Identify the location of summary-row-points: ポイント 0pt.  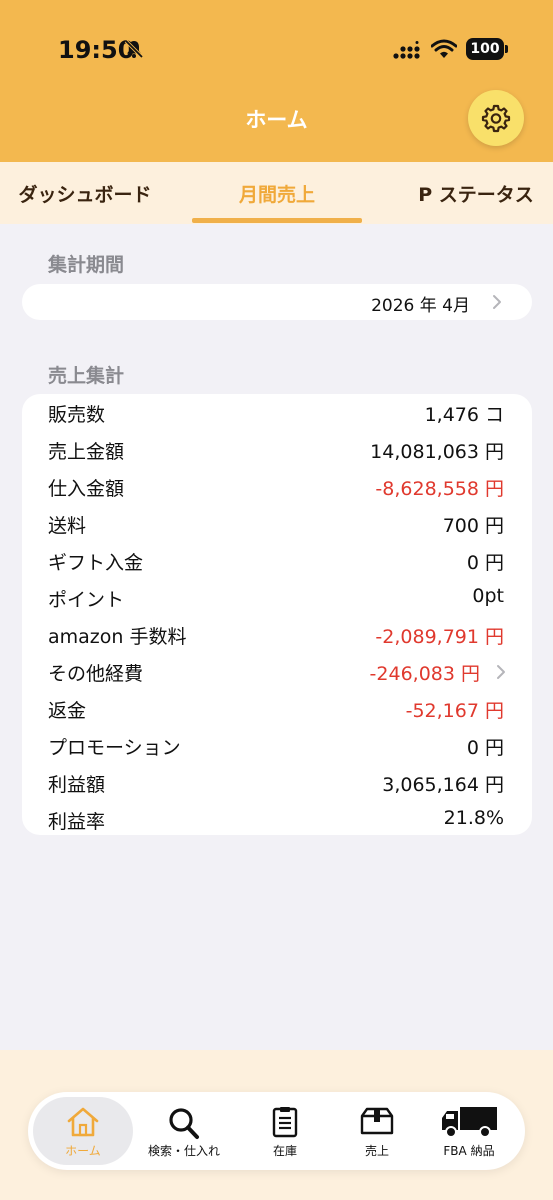
(277, 597).